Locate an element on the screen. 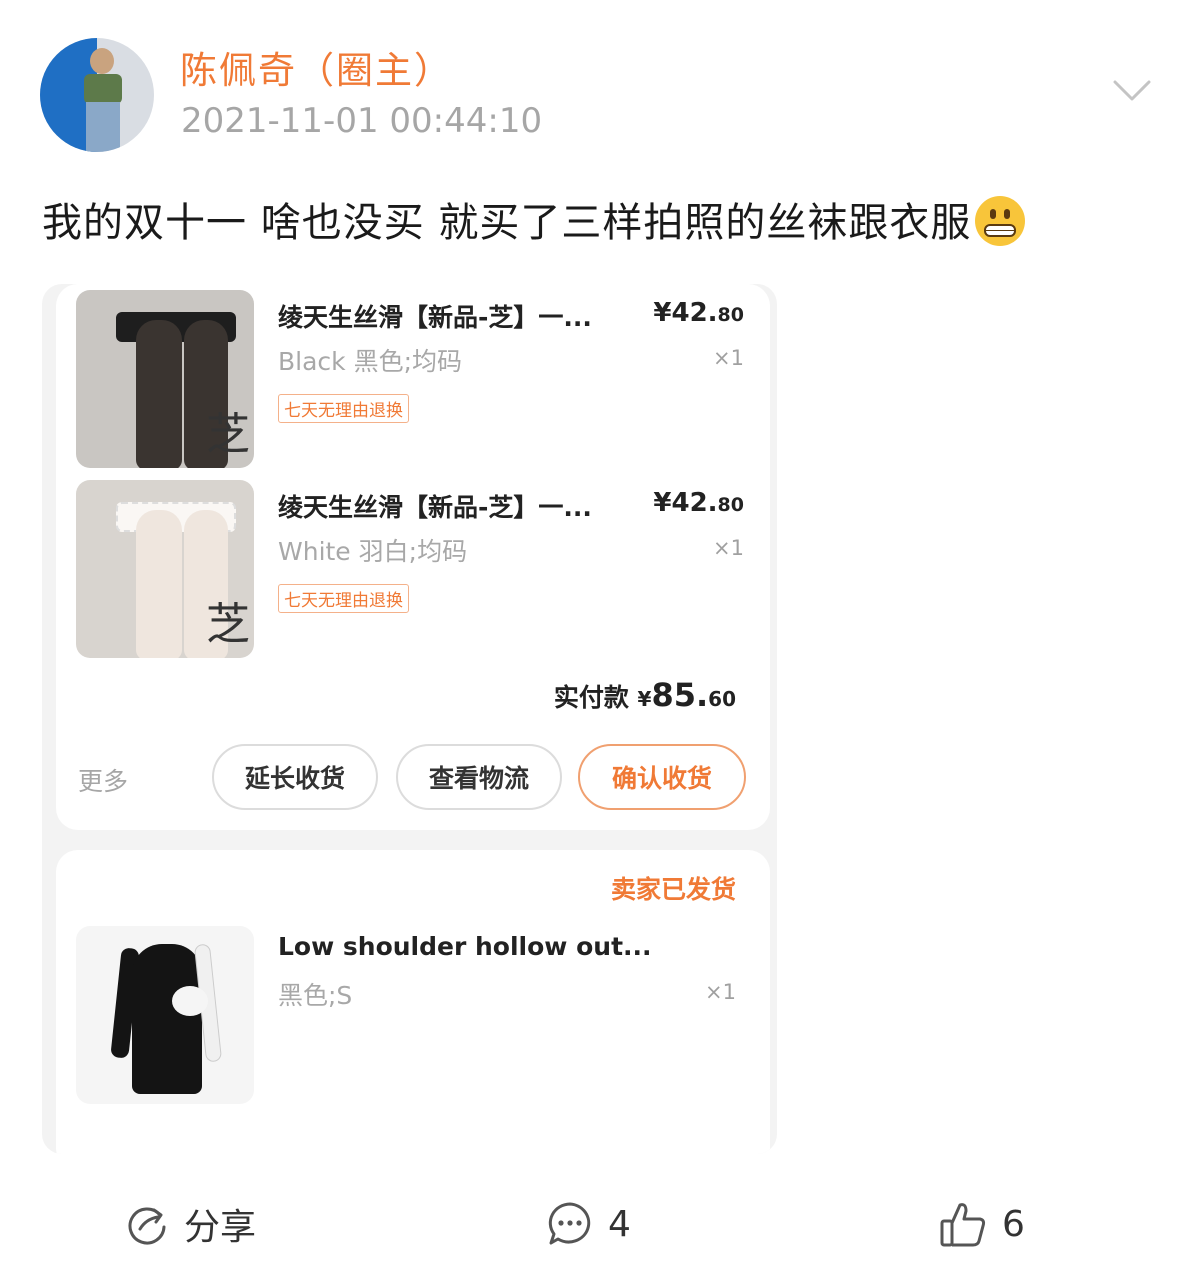 The width and height of the screenshot is (1188, 1280). dress-body is located at coordinates (167, 1019).